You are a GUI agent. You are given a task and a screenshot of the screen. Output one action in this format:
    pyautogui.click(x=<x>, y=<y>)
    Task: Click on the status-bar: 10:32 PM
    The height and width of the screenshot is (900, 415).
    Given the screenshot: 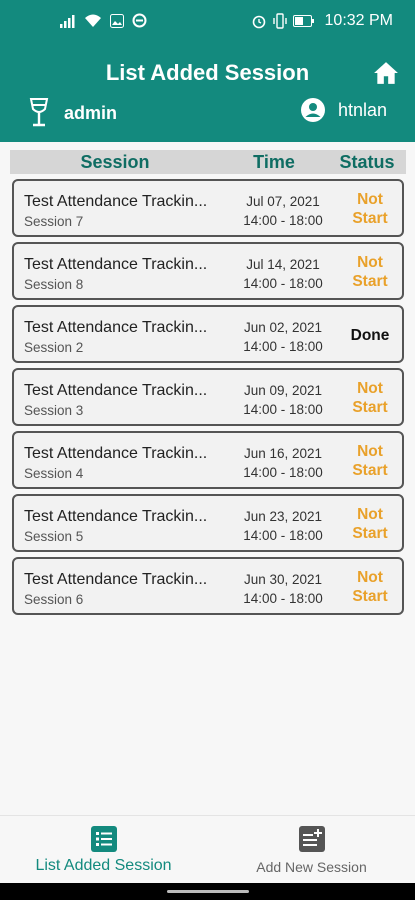 What is the action you would take?
    pyautogui.click(x=207, y=22)
    